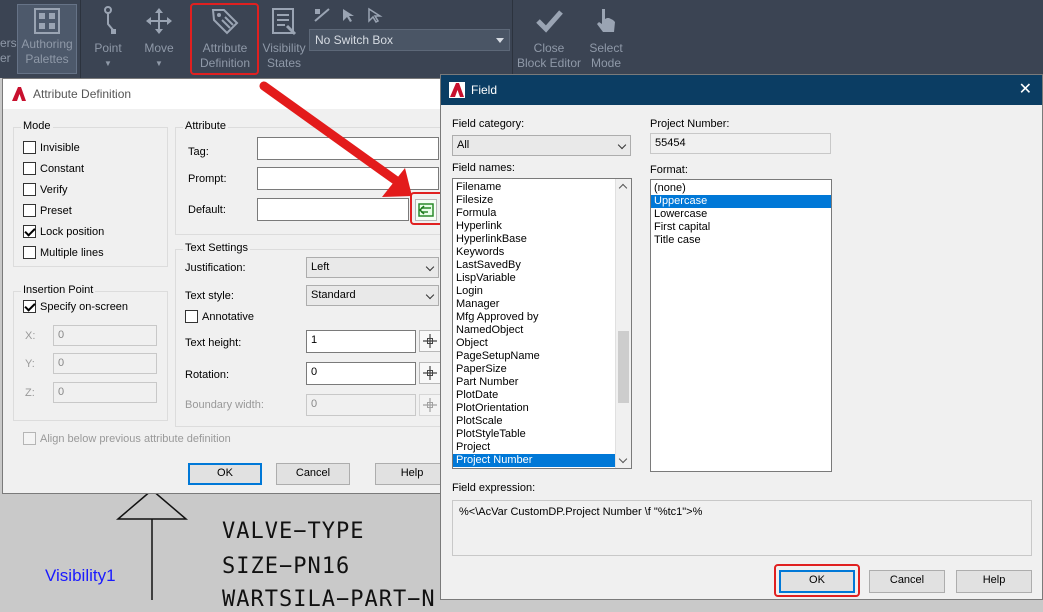 This screenshot has height=612, width=1043. I want to click on mode-checkbox-label: Preset, so click(56, 210).